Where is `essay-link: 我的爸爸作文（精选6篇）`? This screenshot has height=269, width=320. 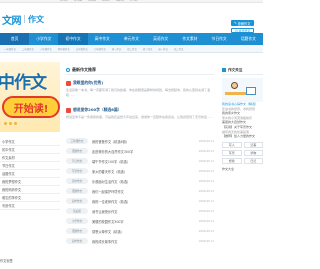 essay-link: 我的爸爸作文（精选6篇） is located at coordinates (145, 141).